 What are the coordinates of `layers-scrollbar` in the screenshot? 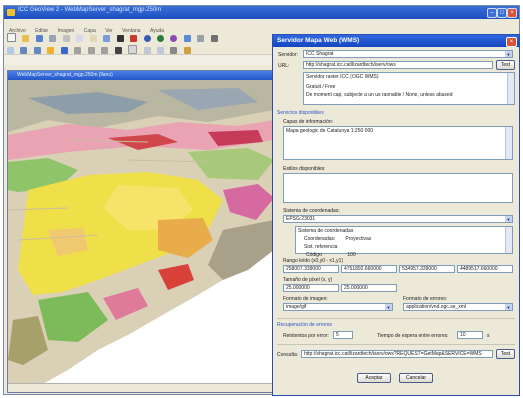 It's located at (508, 143).